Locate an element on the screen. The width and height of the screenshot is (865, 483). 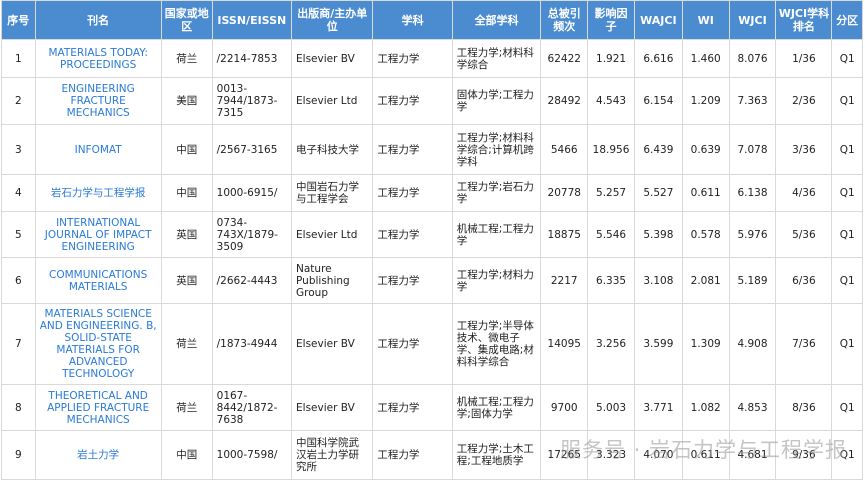
header-country: 国家或地区 is located at coordinates (186, 20).